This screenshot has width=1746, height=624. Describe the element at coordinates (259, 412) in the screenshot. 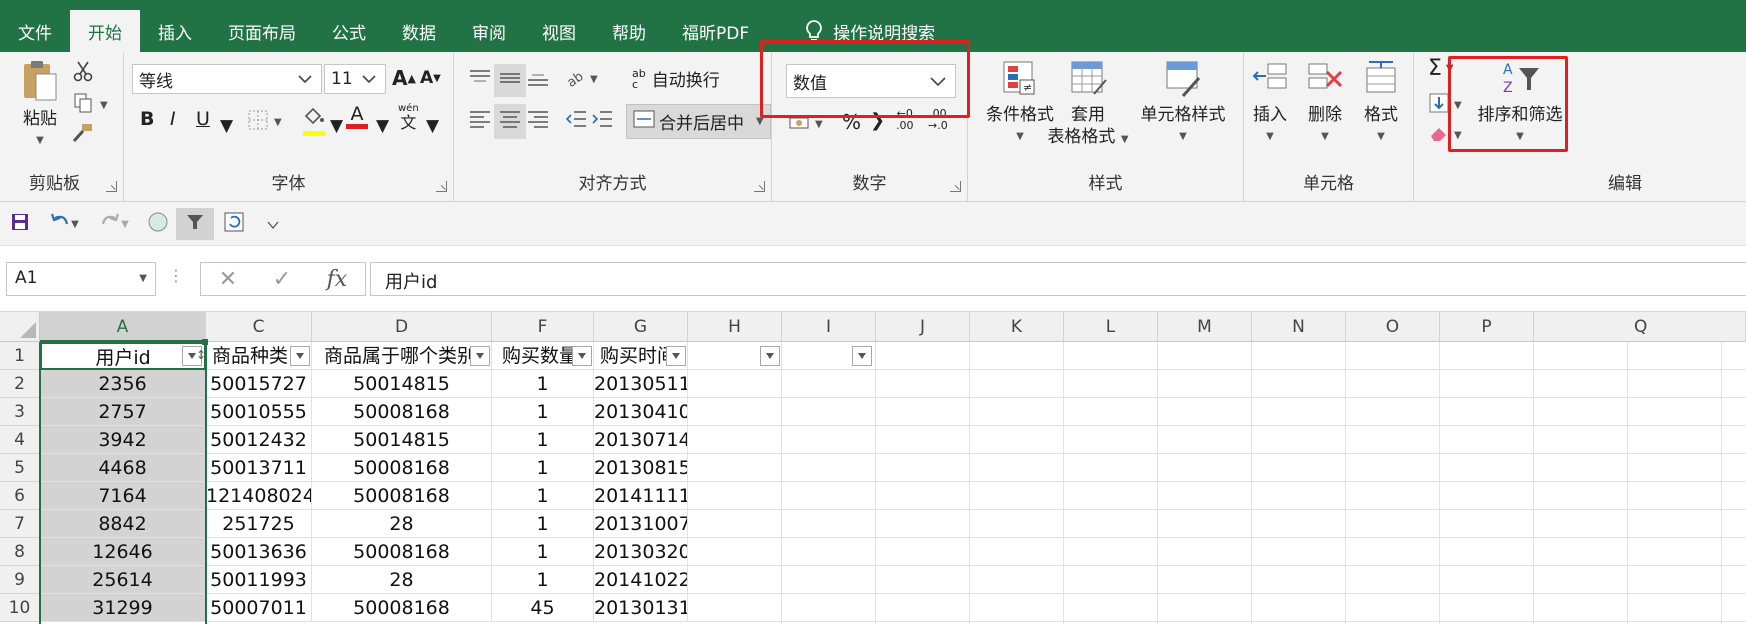

I see `table-cell: 50010555` at that location.